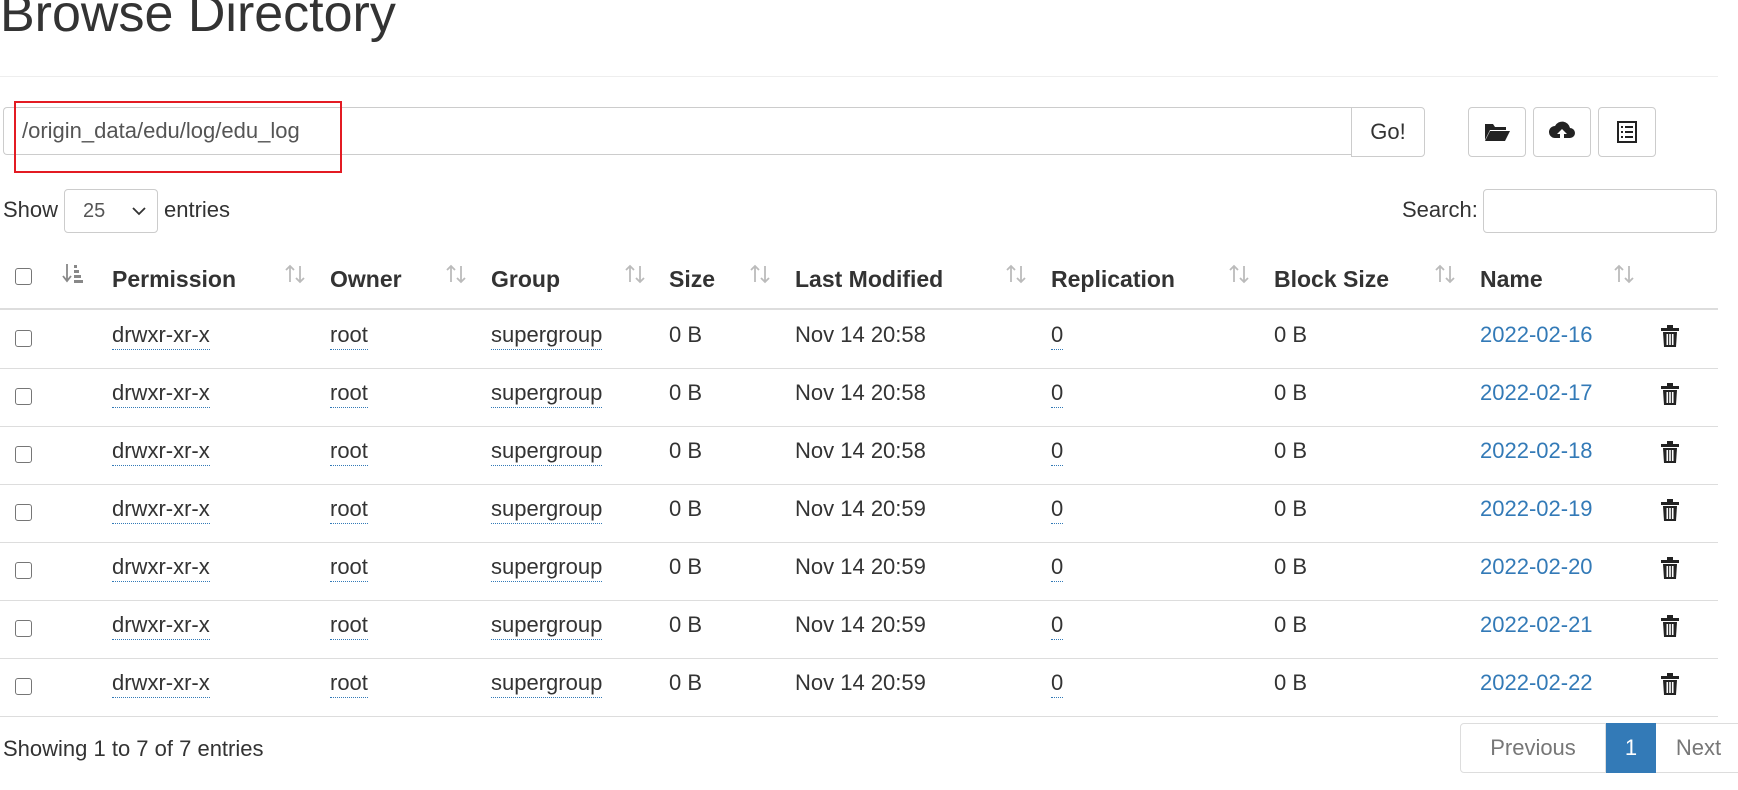  Describe the element at coordinates (860, 450) in the screenshot. I see `cell-last-modified: Nov 14 20:58` at that location.